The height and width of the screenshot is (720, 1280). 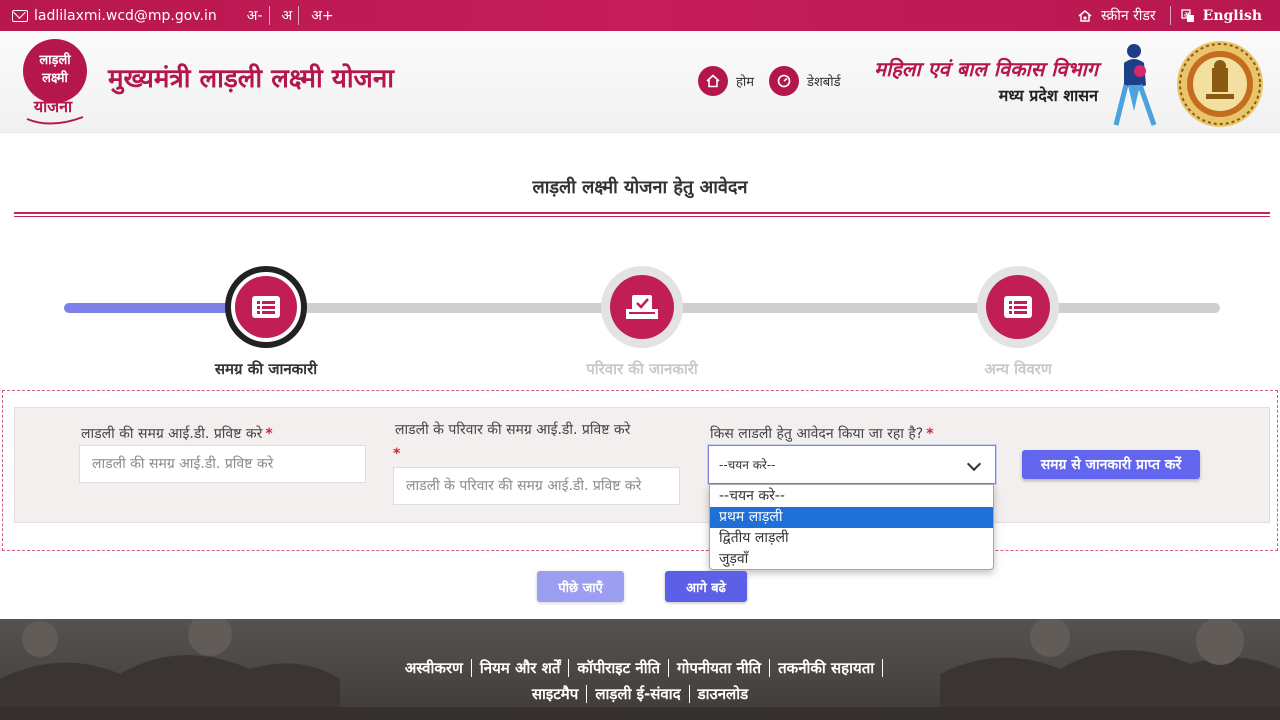 I want to click on screen-reader-label: स्क्रीन रीडर, so click(x=1128, y=16).